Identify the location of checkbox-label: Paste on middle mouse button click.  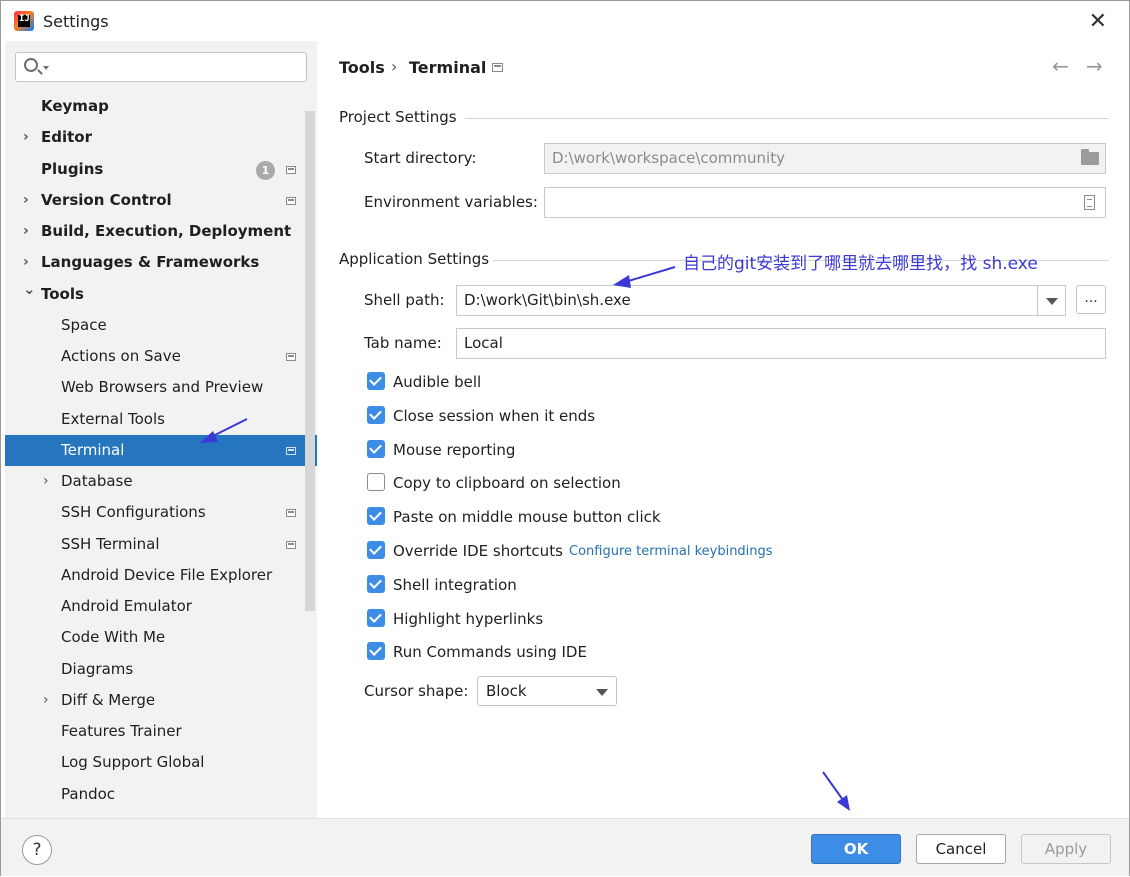
(527, 517).